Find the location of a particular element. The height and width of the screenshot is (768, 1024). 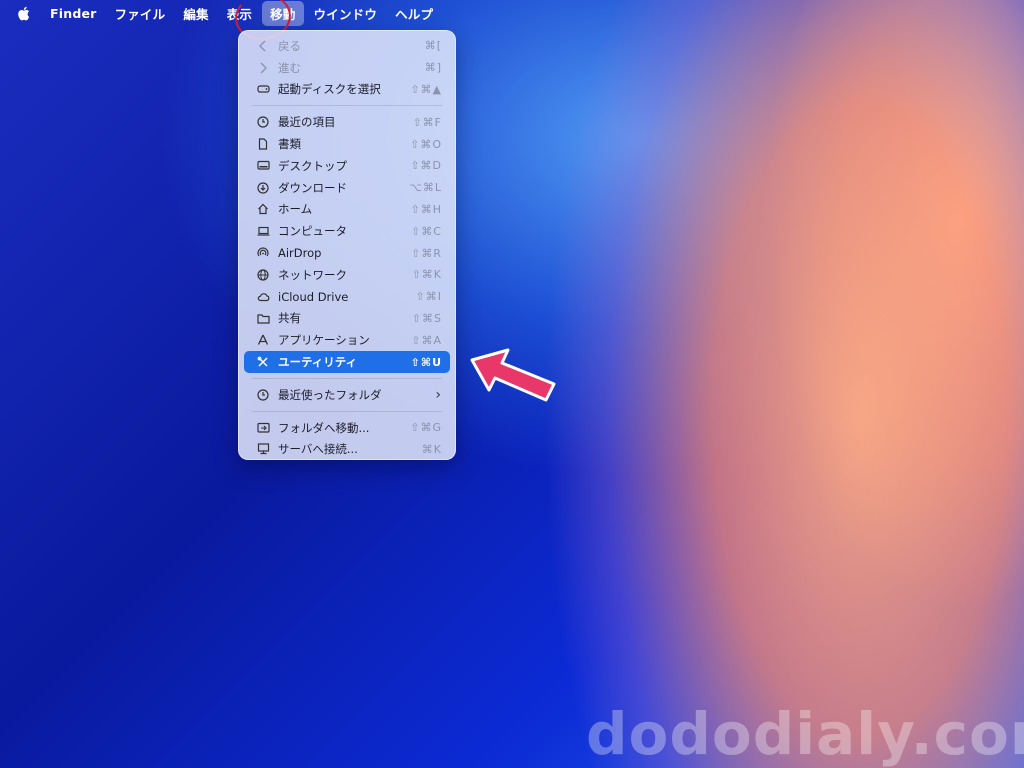

shortcut: ⌘K is located at coordinates (431, 449).